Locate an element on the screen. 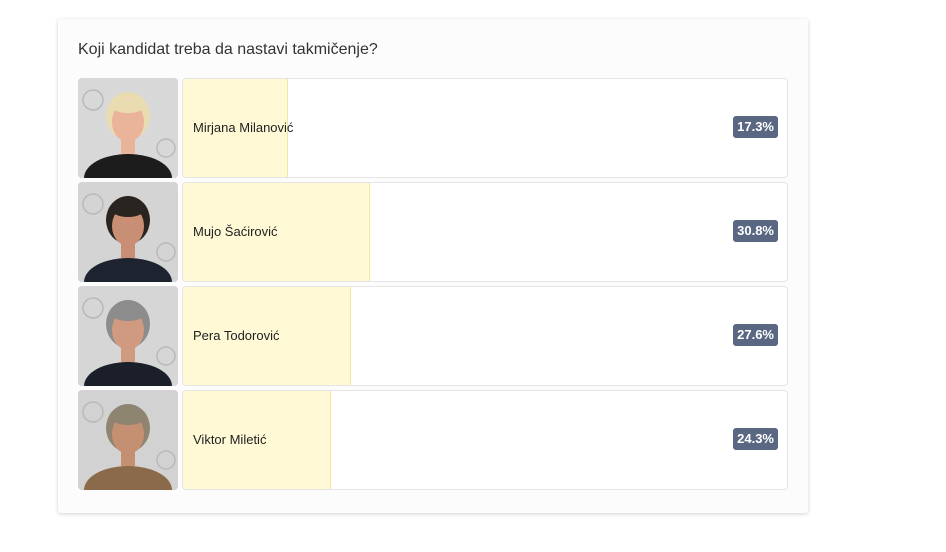  candidate-name: Mirjana Milanović is located at coordinates (243, 127).